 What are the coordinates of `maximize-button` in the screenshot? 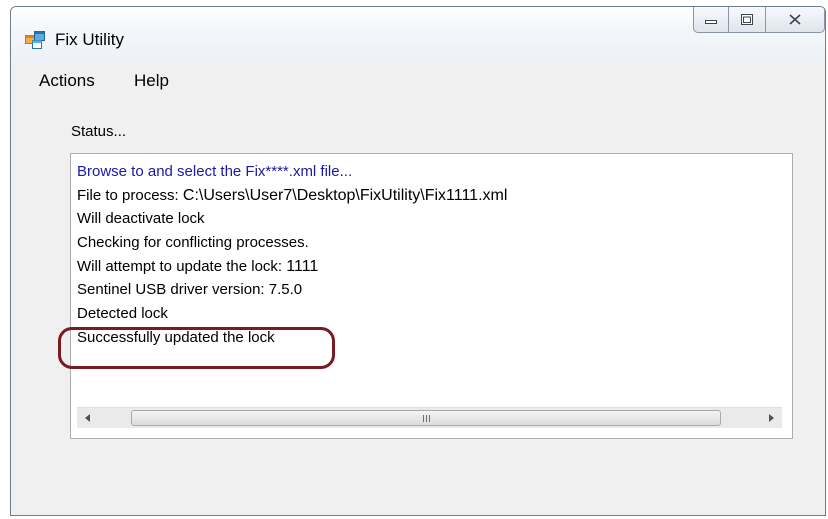 It's located at (747, 20).